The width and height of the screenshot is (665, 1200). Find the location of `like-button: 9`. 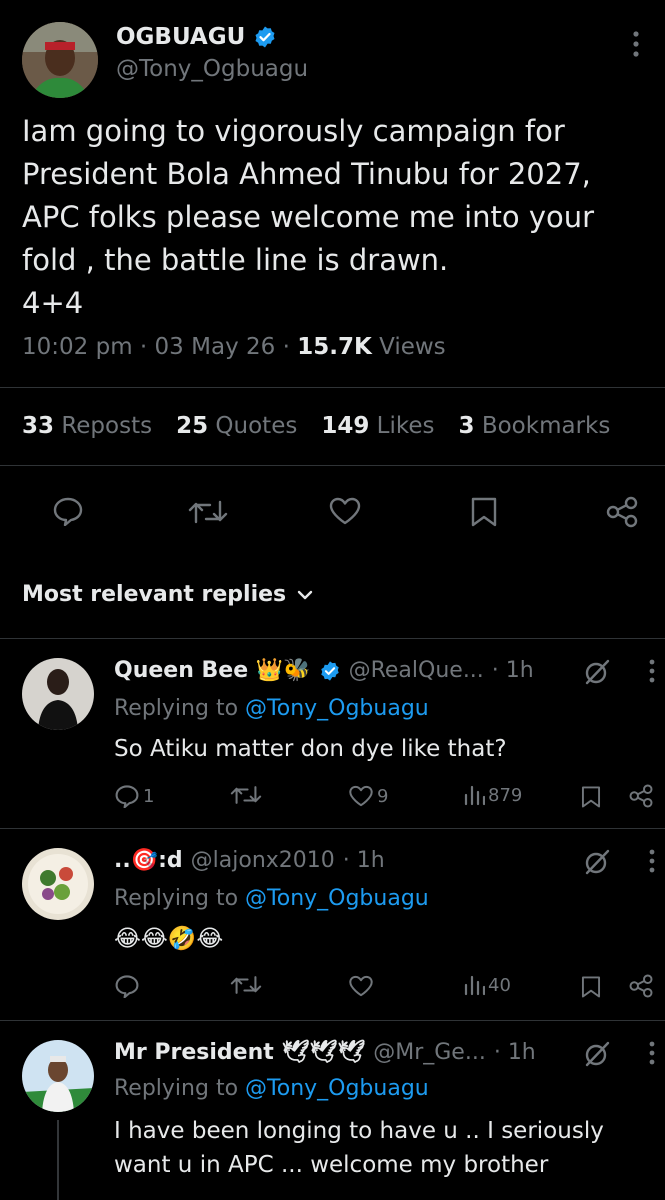

like-button: 9 is located at coordinates (368, 796).